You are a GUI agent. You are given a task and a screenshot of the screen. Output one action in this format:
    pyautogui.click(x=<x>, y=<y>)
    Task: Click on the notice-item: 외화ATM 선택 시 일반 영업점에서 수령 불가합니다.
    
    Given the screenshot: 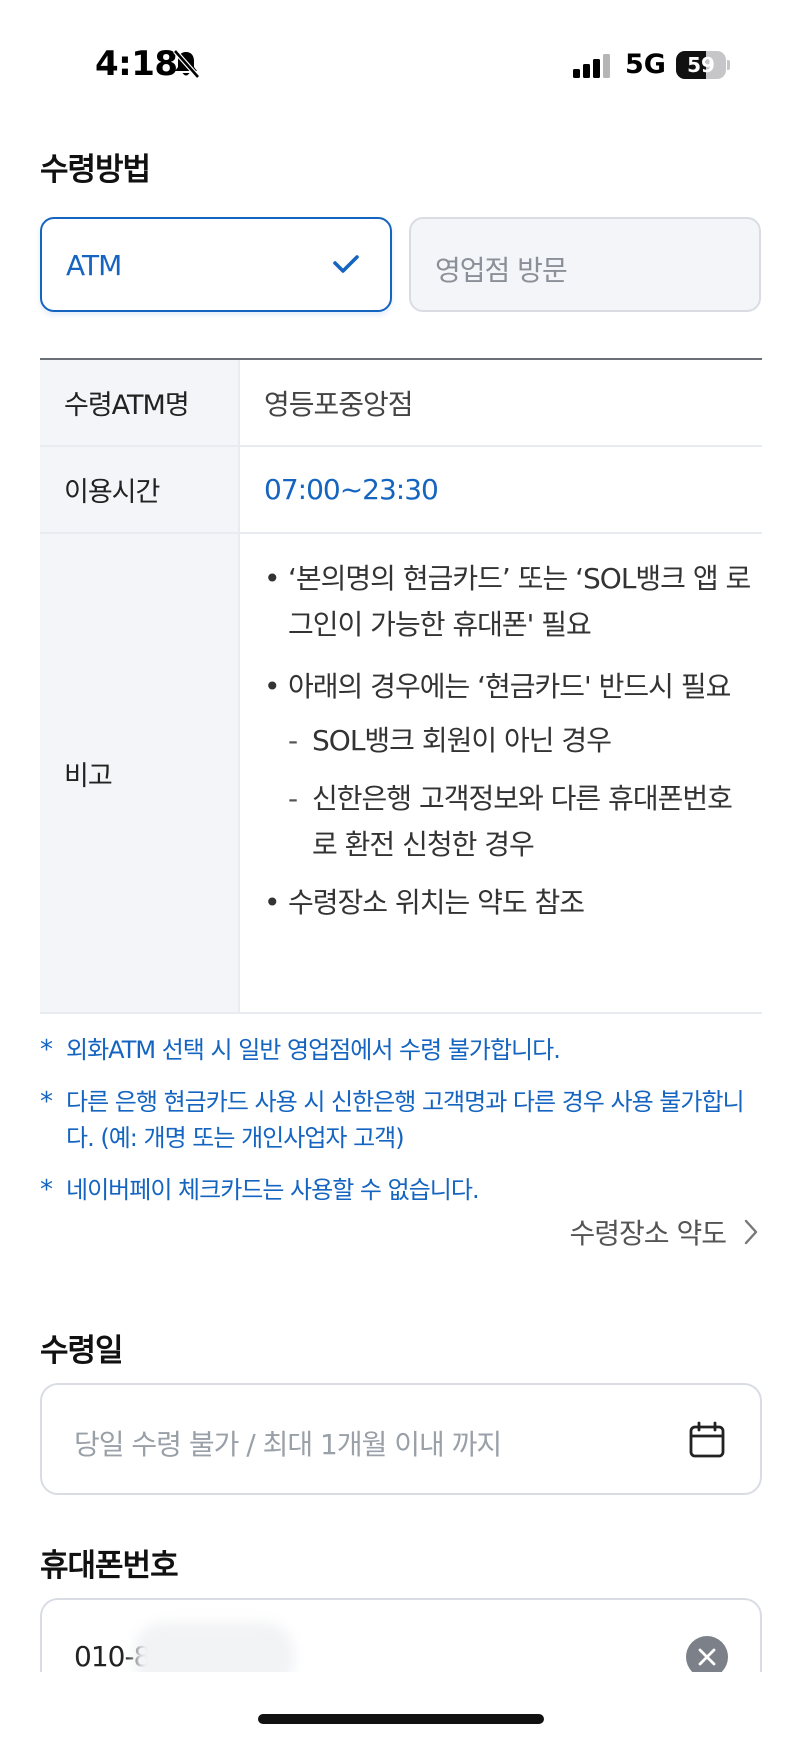 What is the action you would take?
    pyautogui.click(x=405, y=1050)
    